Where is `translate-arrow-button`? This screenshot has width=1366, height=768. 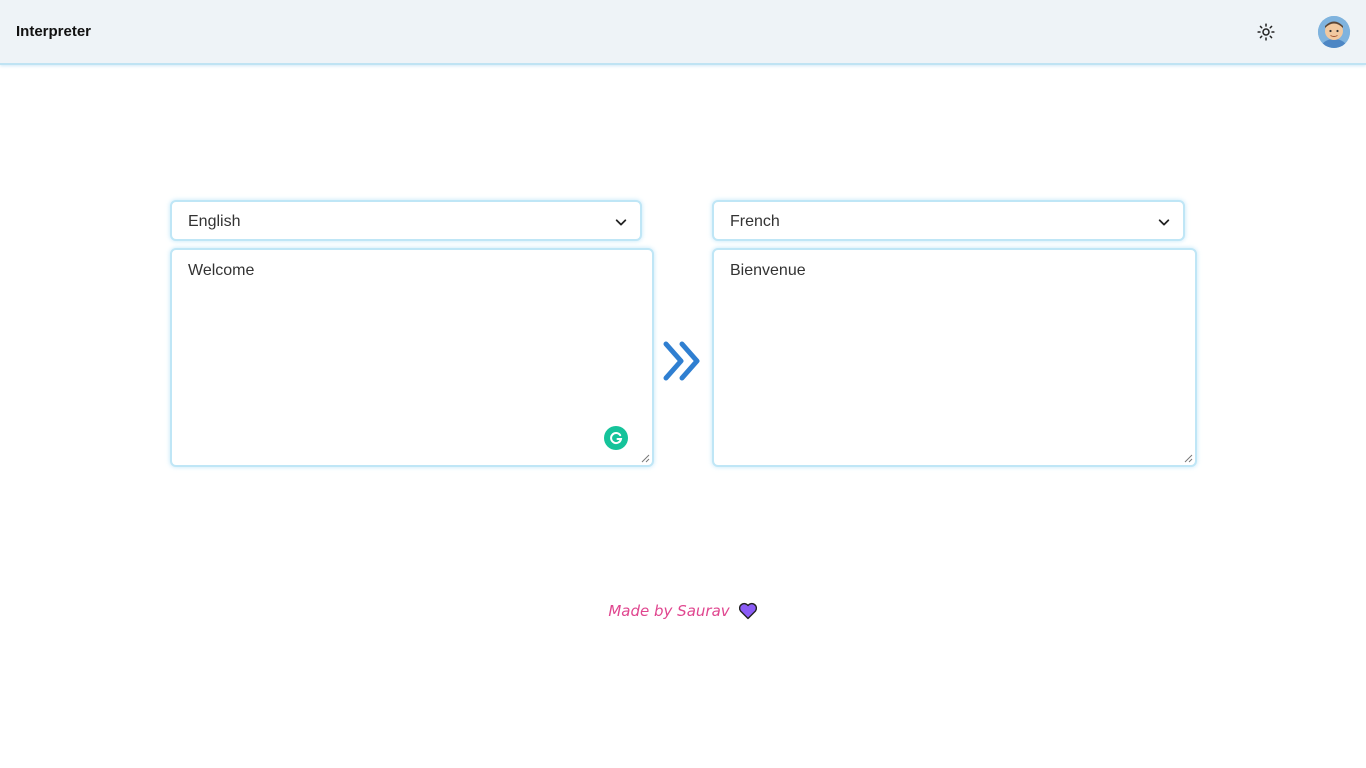 translate-arrow-button is located at coordinates (683, 361).